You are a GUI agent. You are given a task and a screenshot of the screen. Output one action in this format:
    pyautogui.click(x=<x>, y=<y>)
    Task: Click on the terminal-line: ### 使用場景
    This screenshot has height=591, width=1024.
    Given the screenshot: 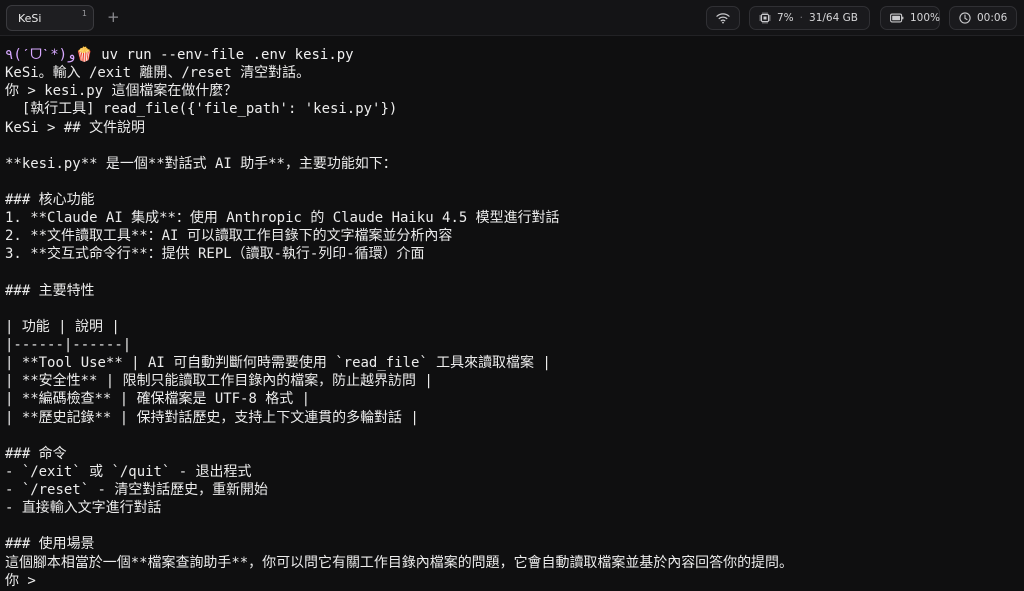 What is the action you would take?
    pyautogui.click(x=50, y=544)
    